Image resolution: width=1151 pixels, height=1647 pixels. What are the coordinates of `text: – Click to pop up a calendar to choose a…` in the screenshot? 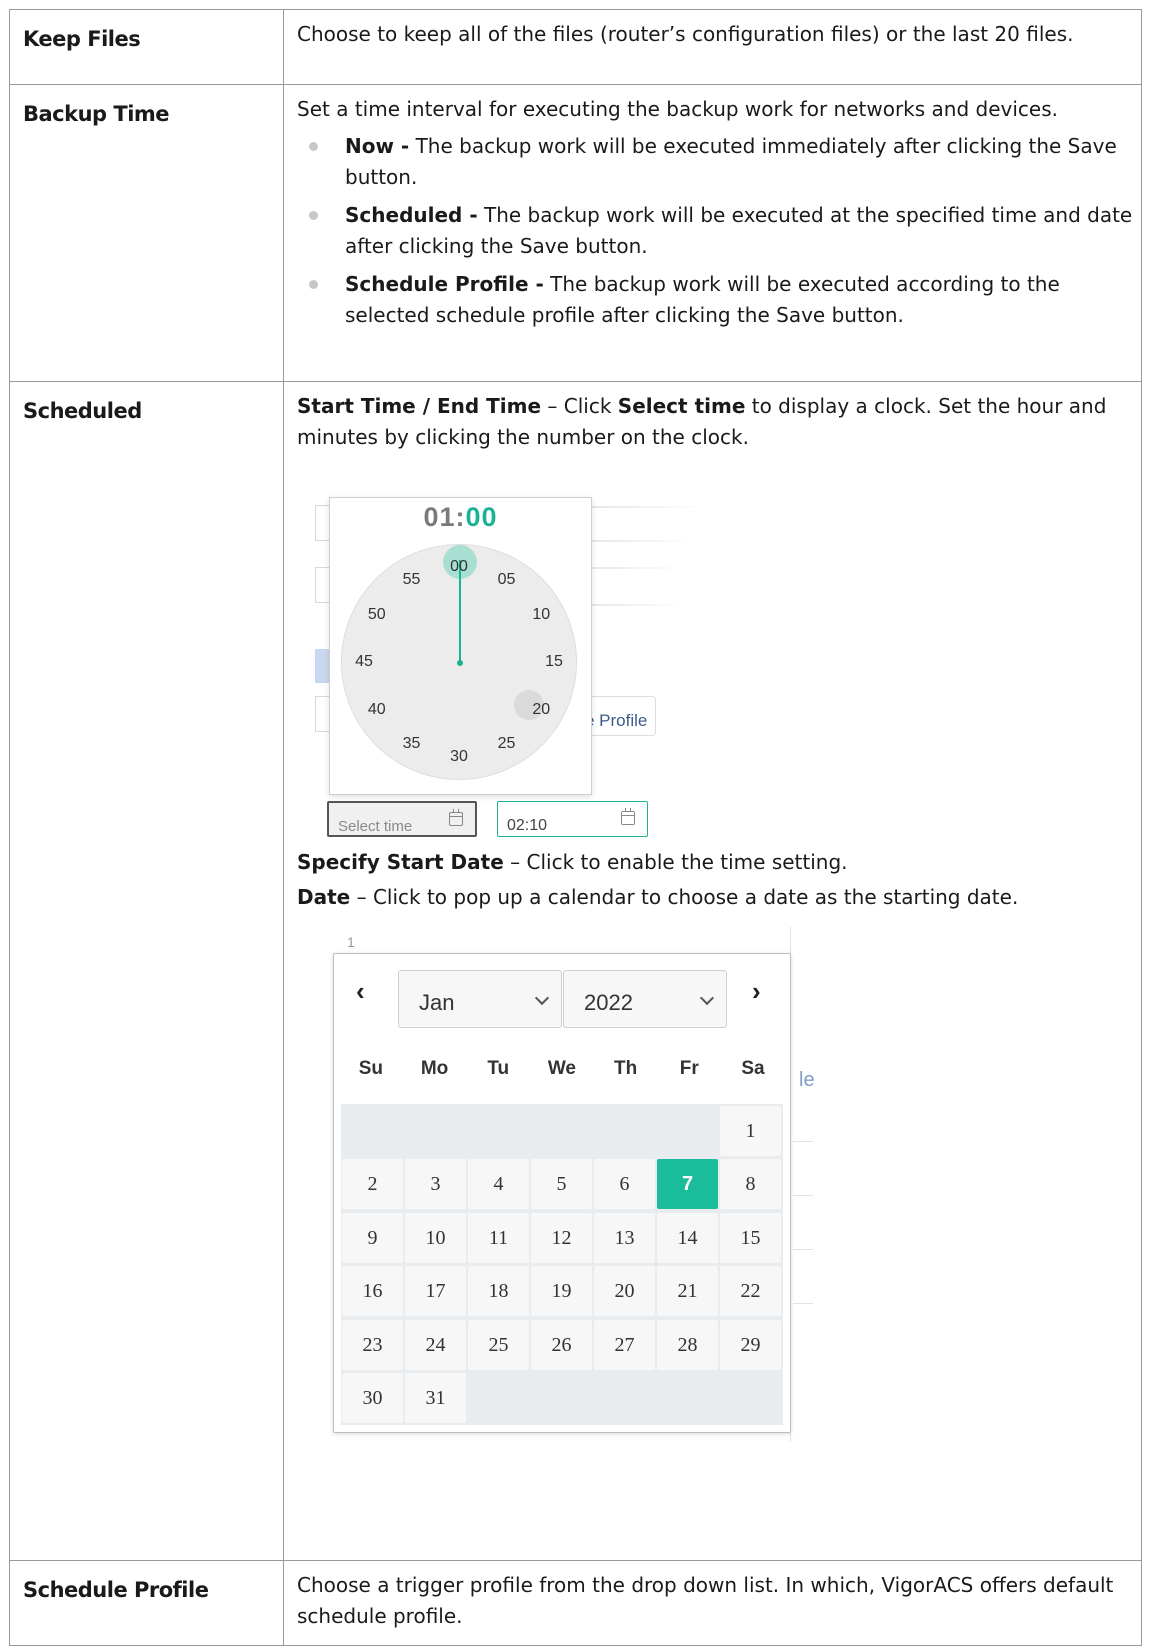 It's located at (684, 897).